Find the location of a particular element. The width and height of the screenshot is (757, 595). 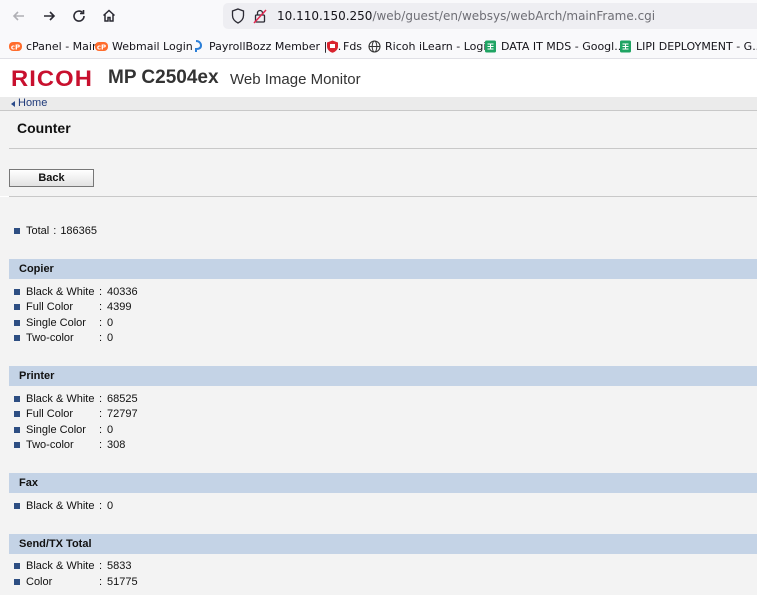

bookmark-cpanel: cP cPanel - Main is located at coordinates (54, 46).